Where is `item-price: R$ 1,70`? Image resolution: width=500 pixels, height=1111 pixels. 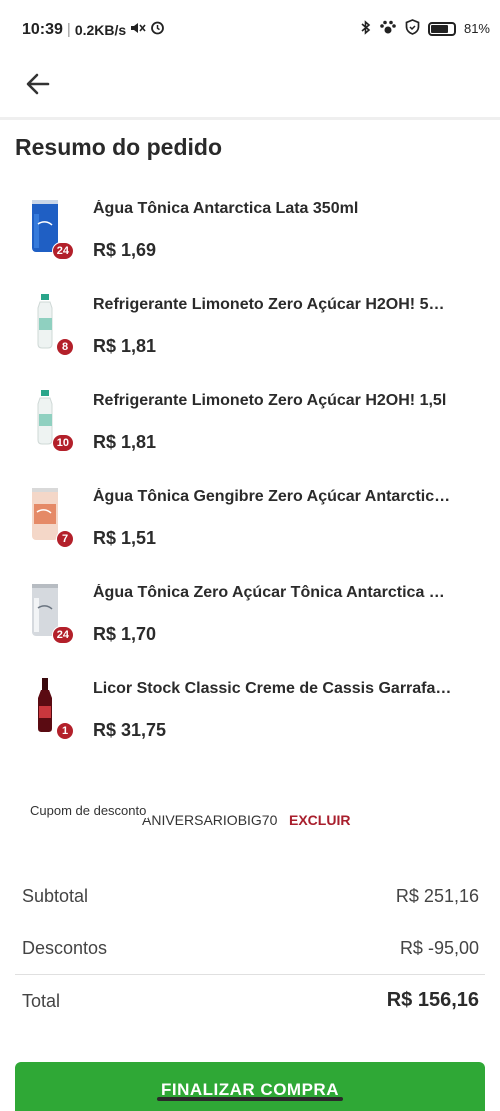 item-price: R$ 1,70 is located at coordinates (125, 634).